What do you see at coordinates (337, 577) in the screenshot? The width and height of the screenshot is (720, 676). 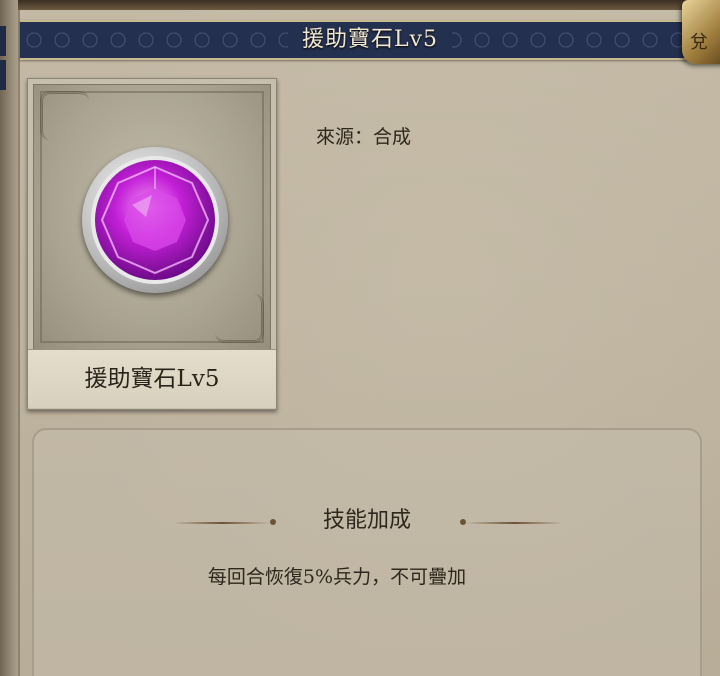 I see `skill-description: 每回合恢復5%兵力，不可疊加` at bounding box center [337, 577].